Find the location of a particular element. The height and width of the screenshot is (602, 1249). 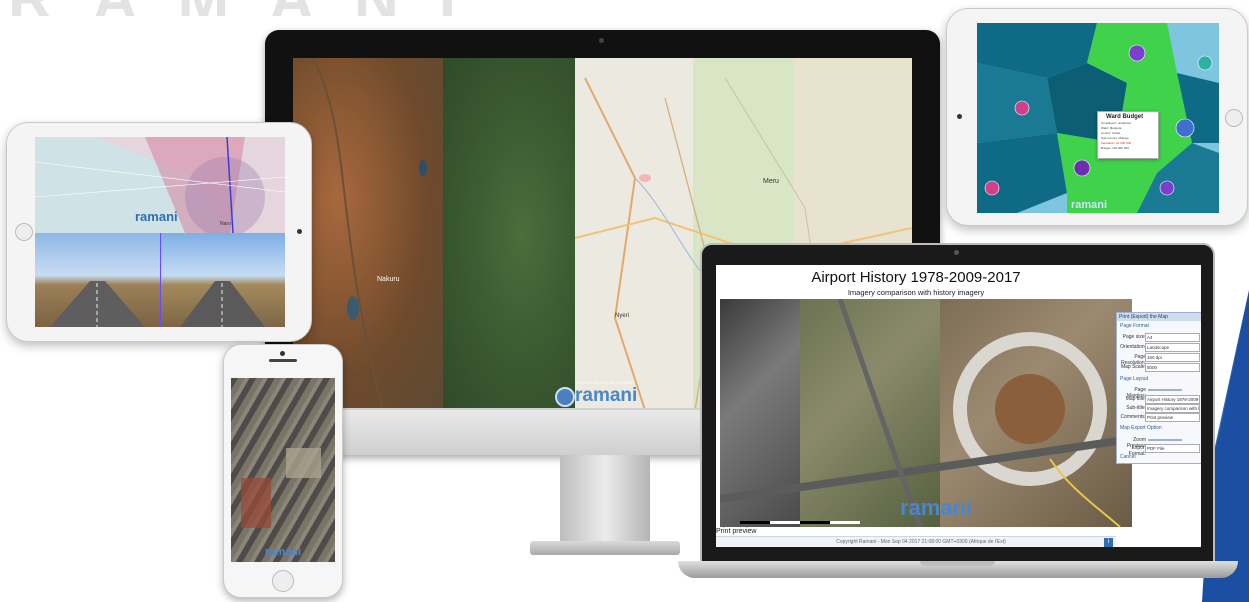

terminal-shape is located at coordinates (926, 413).